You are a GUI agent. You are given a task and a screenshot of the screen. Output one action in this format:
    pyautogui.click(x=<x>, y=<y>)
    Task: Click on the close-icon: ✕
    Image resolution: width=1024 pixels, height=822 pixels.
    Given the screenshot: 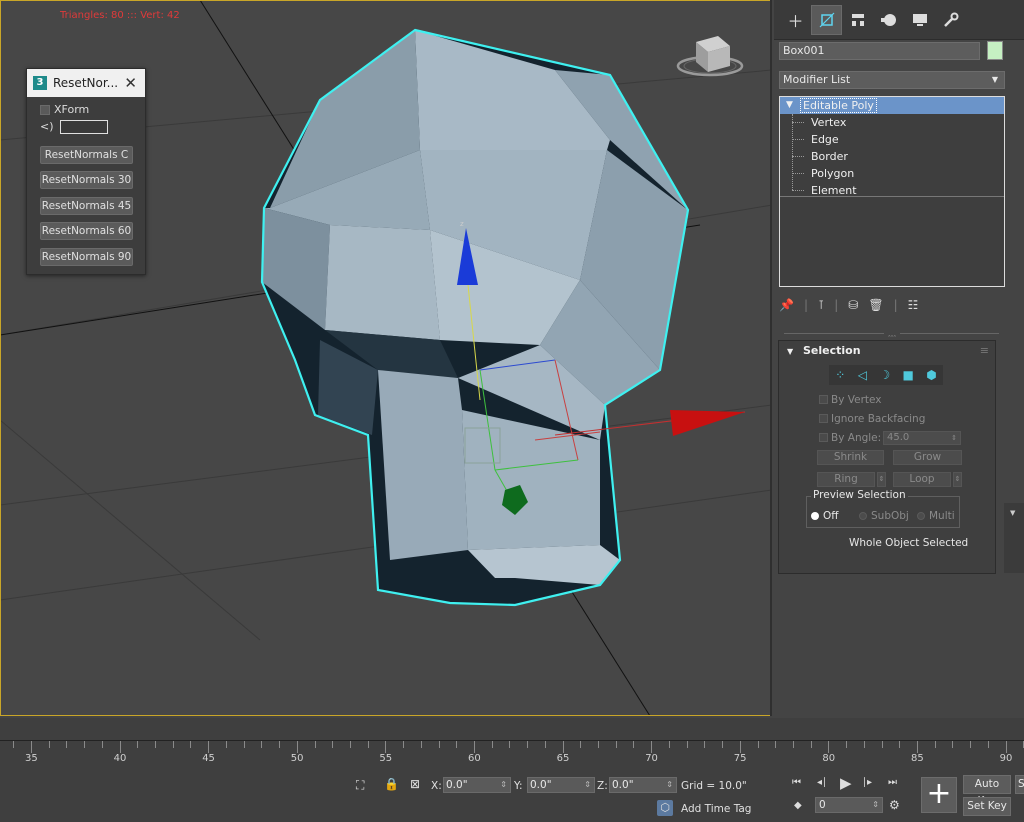 What is the action you would take?
    pyautogui.click(x=130, y=83)
    